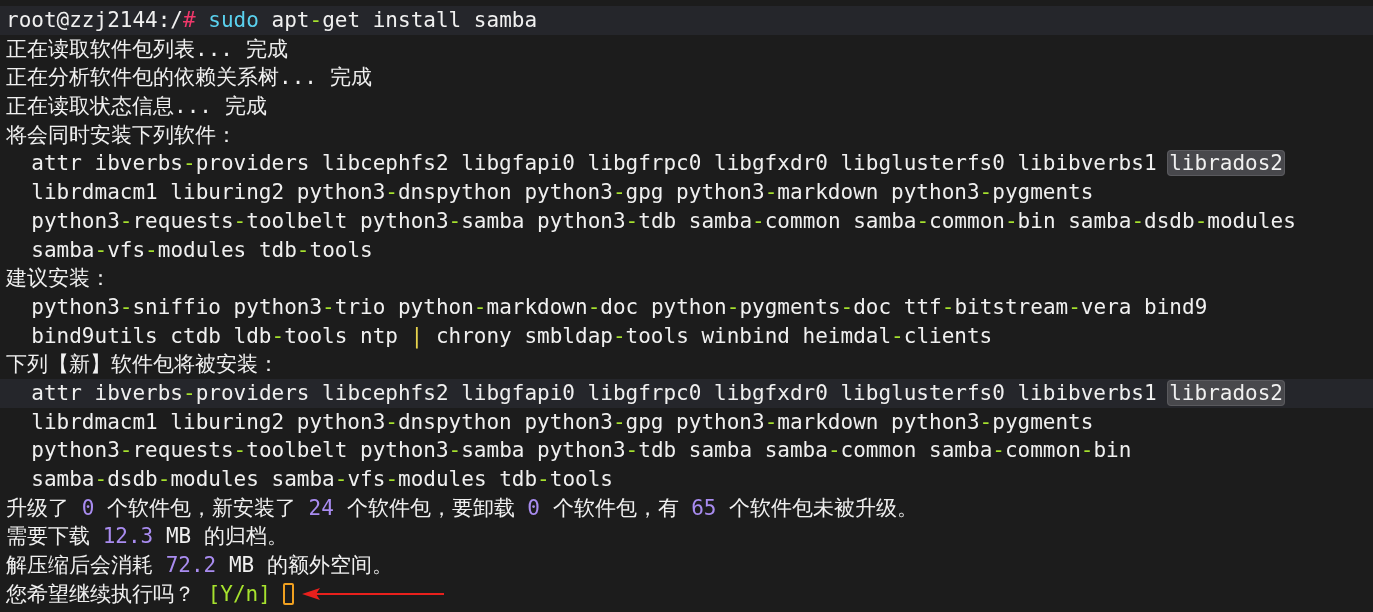 Image resolution: width=1373 pixels, height=612 pixels. Describe the element at coordinates (462, 508) in the screenshot. I see `terminal-line: 升级了 0 个软件包，新安装了 24 个软件包，要卸载 0 个软件包，有 65 个软件包未被升级。` at that location.